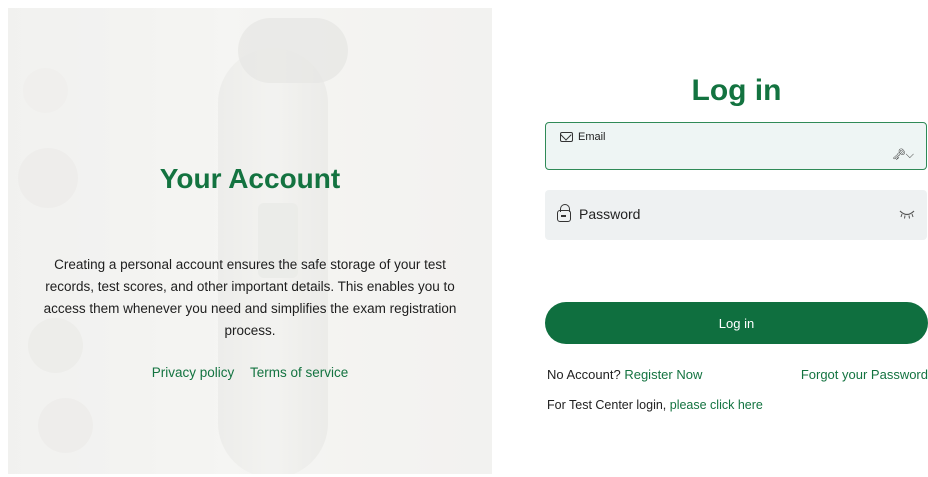  Describe the element at coordinates (716, 405) in the screenshot. I see `test-center-login-link: please click here` at that location.